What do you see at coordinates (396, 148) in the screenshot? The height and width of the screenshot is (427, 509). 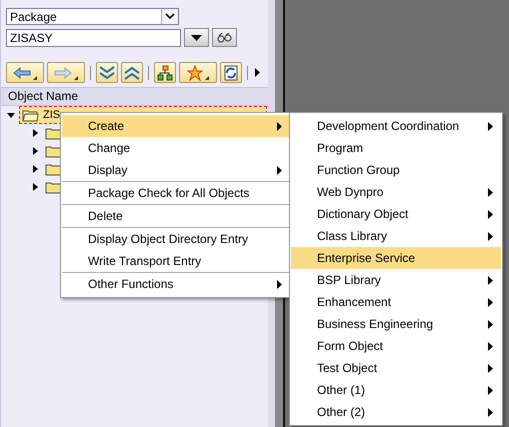 I see `menu-item: Program` at bounding box center [396, 148].